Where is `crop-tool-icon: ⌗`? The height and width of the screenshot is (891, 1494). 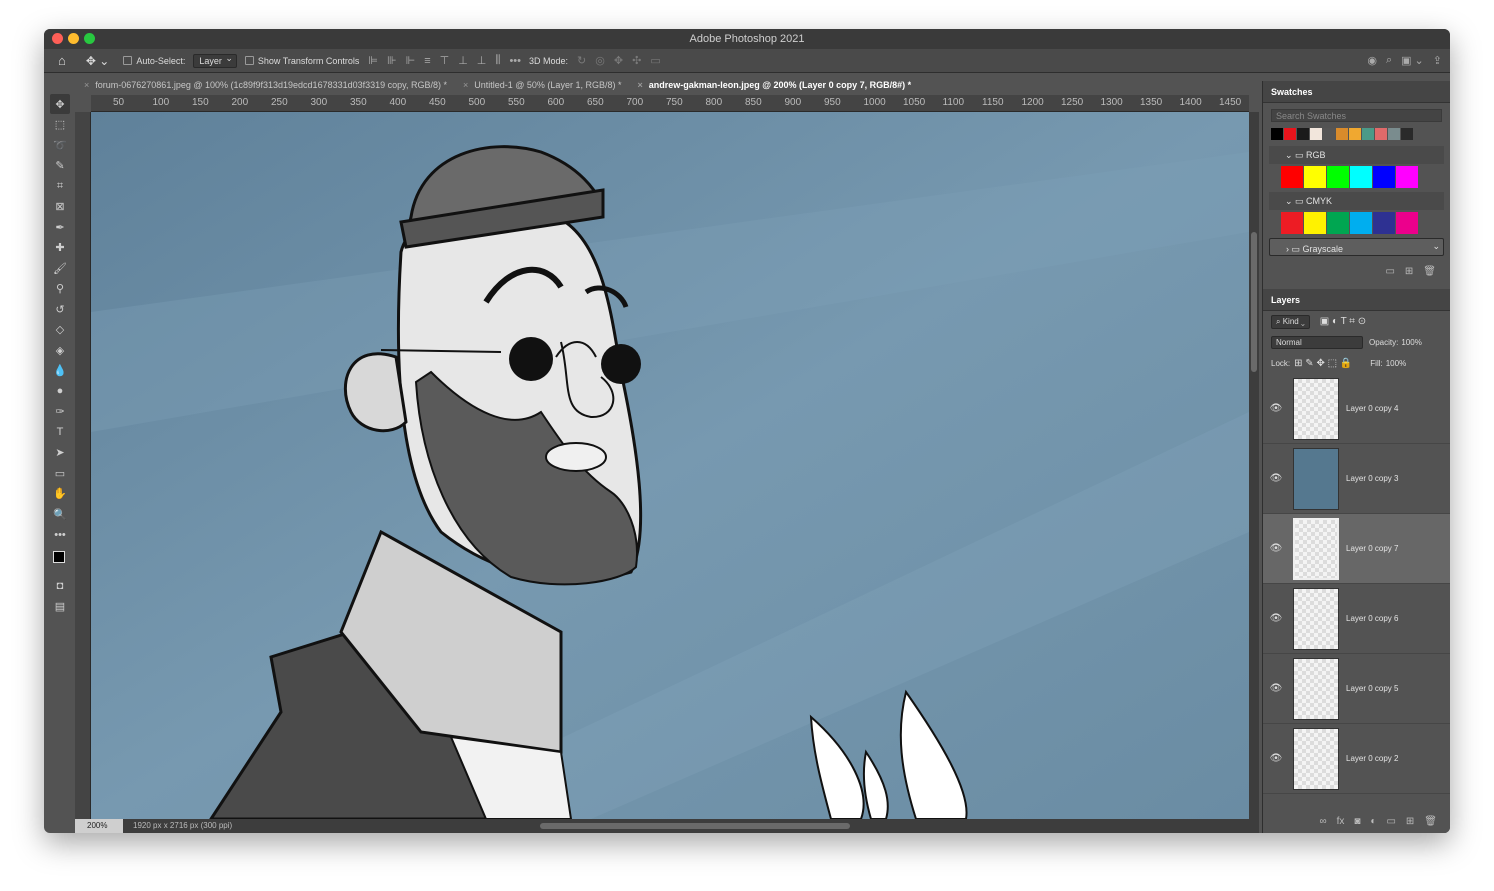 crop-tool-icon: ⌗ is located at coordinates (60, 186).